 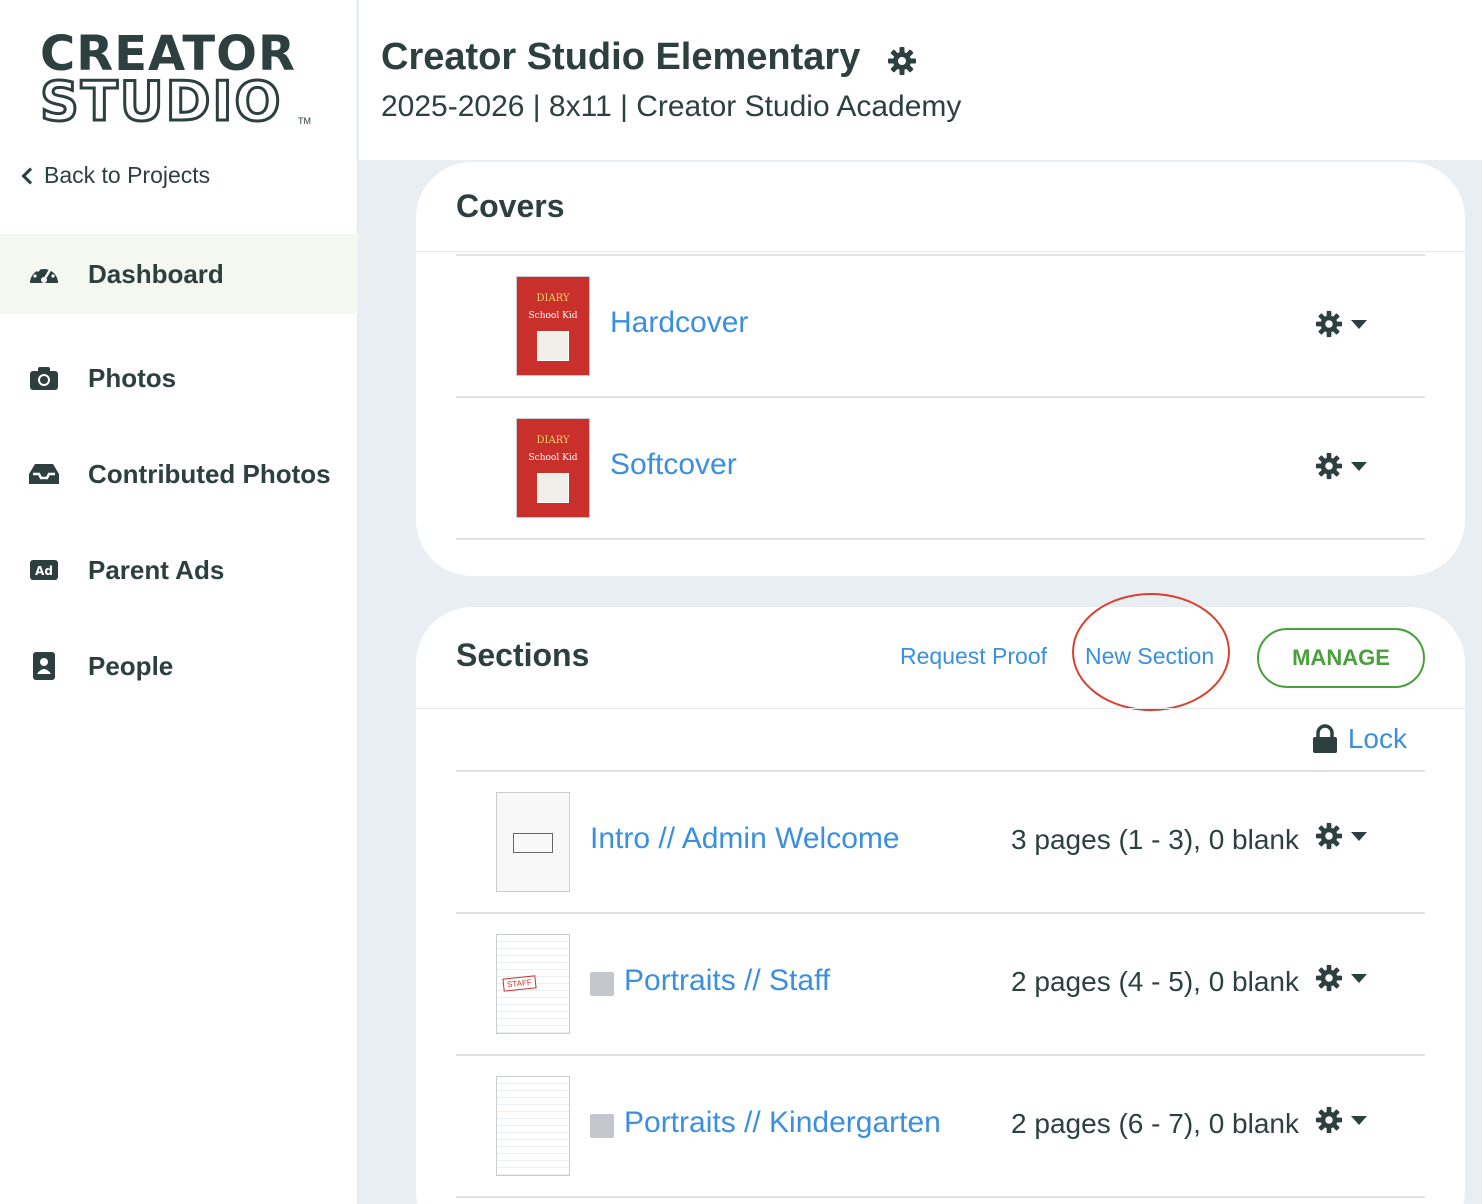 I want to click on sidebar-item-label: Contributed Photos, so click(x=209, y=473).